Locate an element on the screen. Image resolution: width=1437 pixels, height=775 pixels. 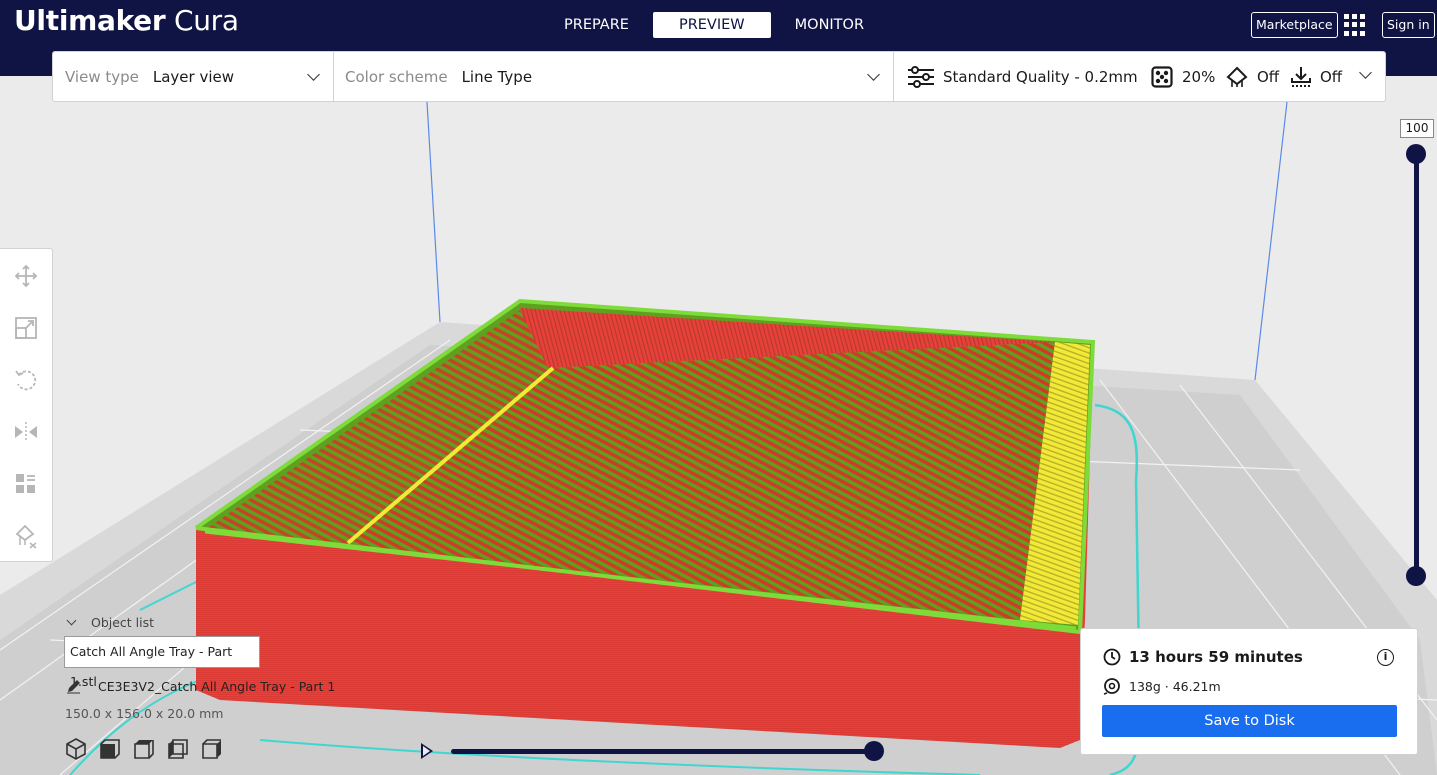
material-row: 138g · 46.21m is located at coordinates (1162, 686).